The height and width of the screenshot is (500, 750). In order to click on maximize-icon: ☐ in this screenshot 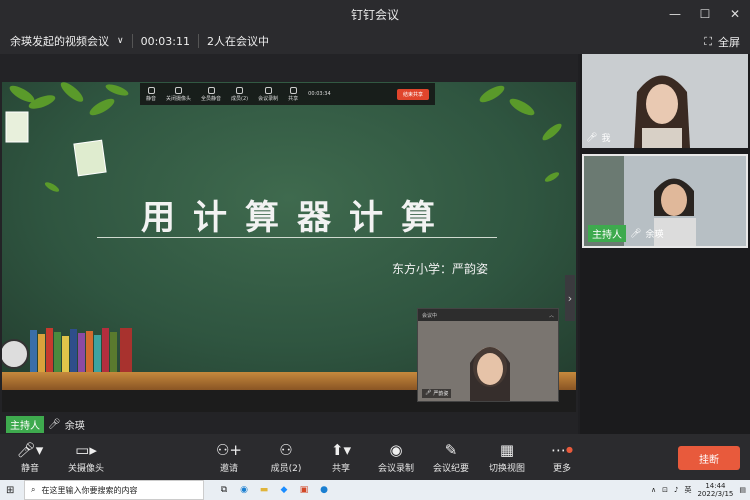, I will do `click(705, 14)`.